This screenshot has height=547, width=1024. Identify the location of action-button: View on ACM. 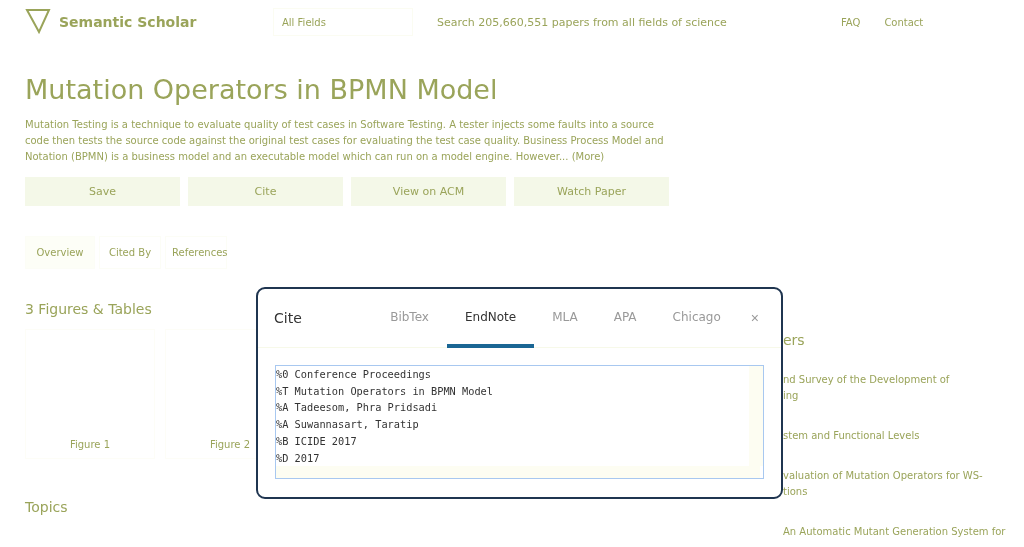
(428, 191).